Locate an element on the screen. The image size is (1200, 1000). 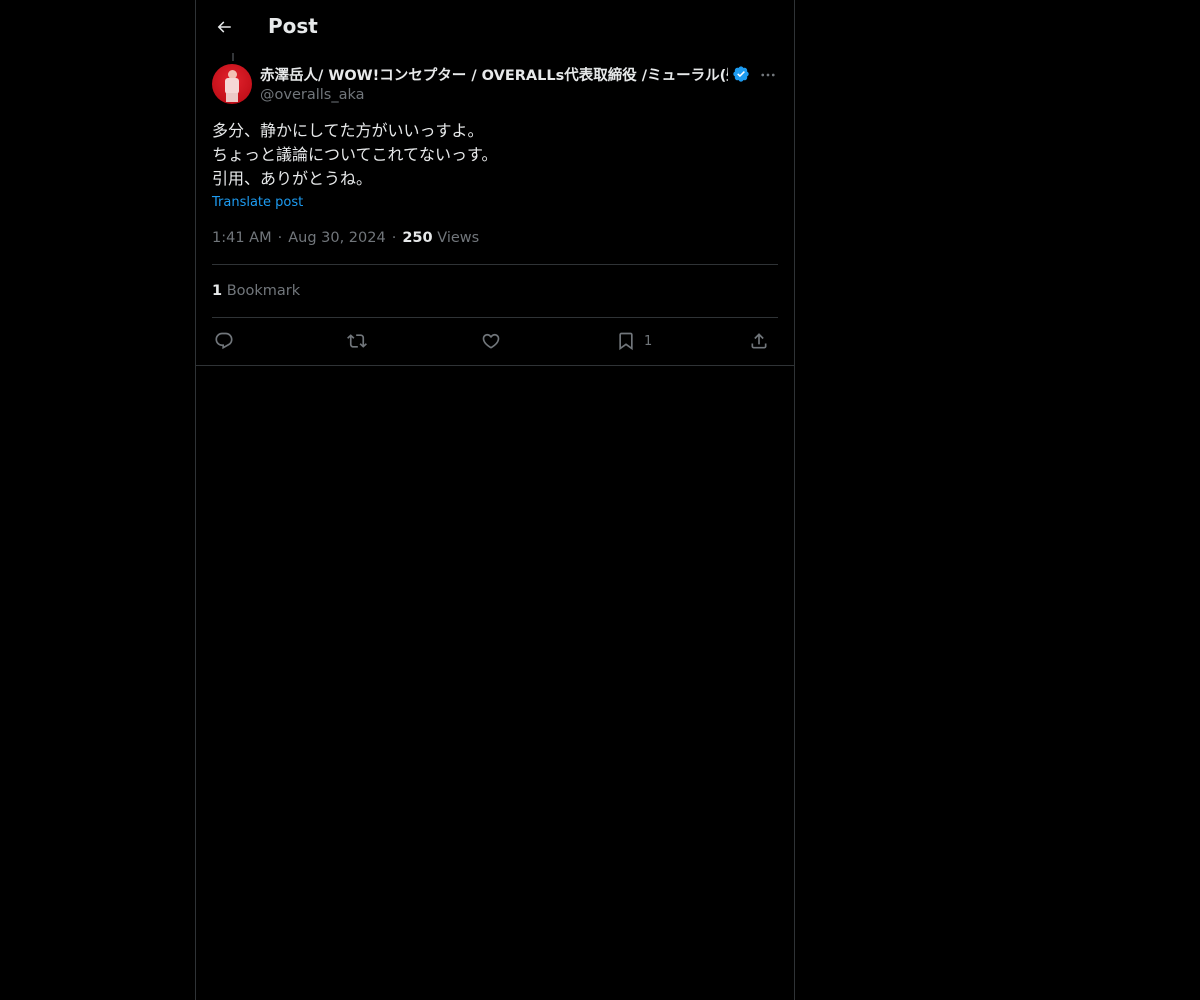
post-metadata: 1:41 AM · Aug 30, 2024 · 250 Views is located at coordinates (345, 238).